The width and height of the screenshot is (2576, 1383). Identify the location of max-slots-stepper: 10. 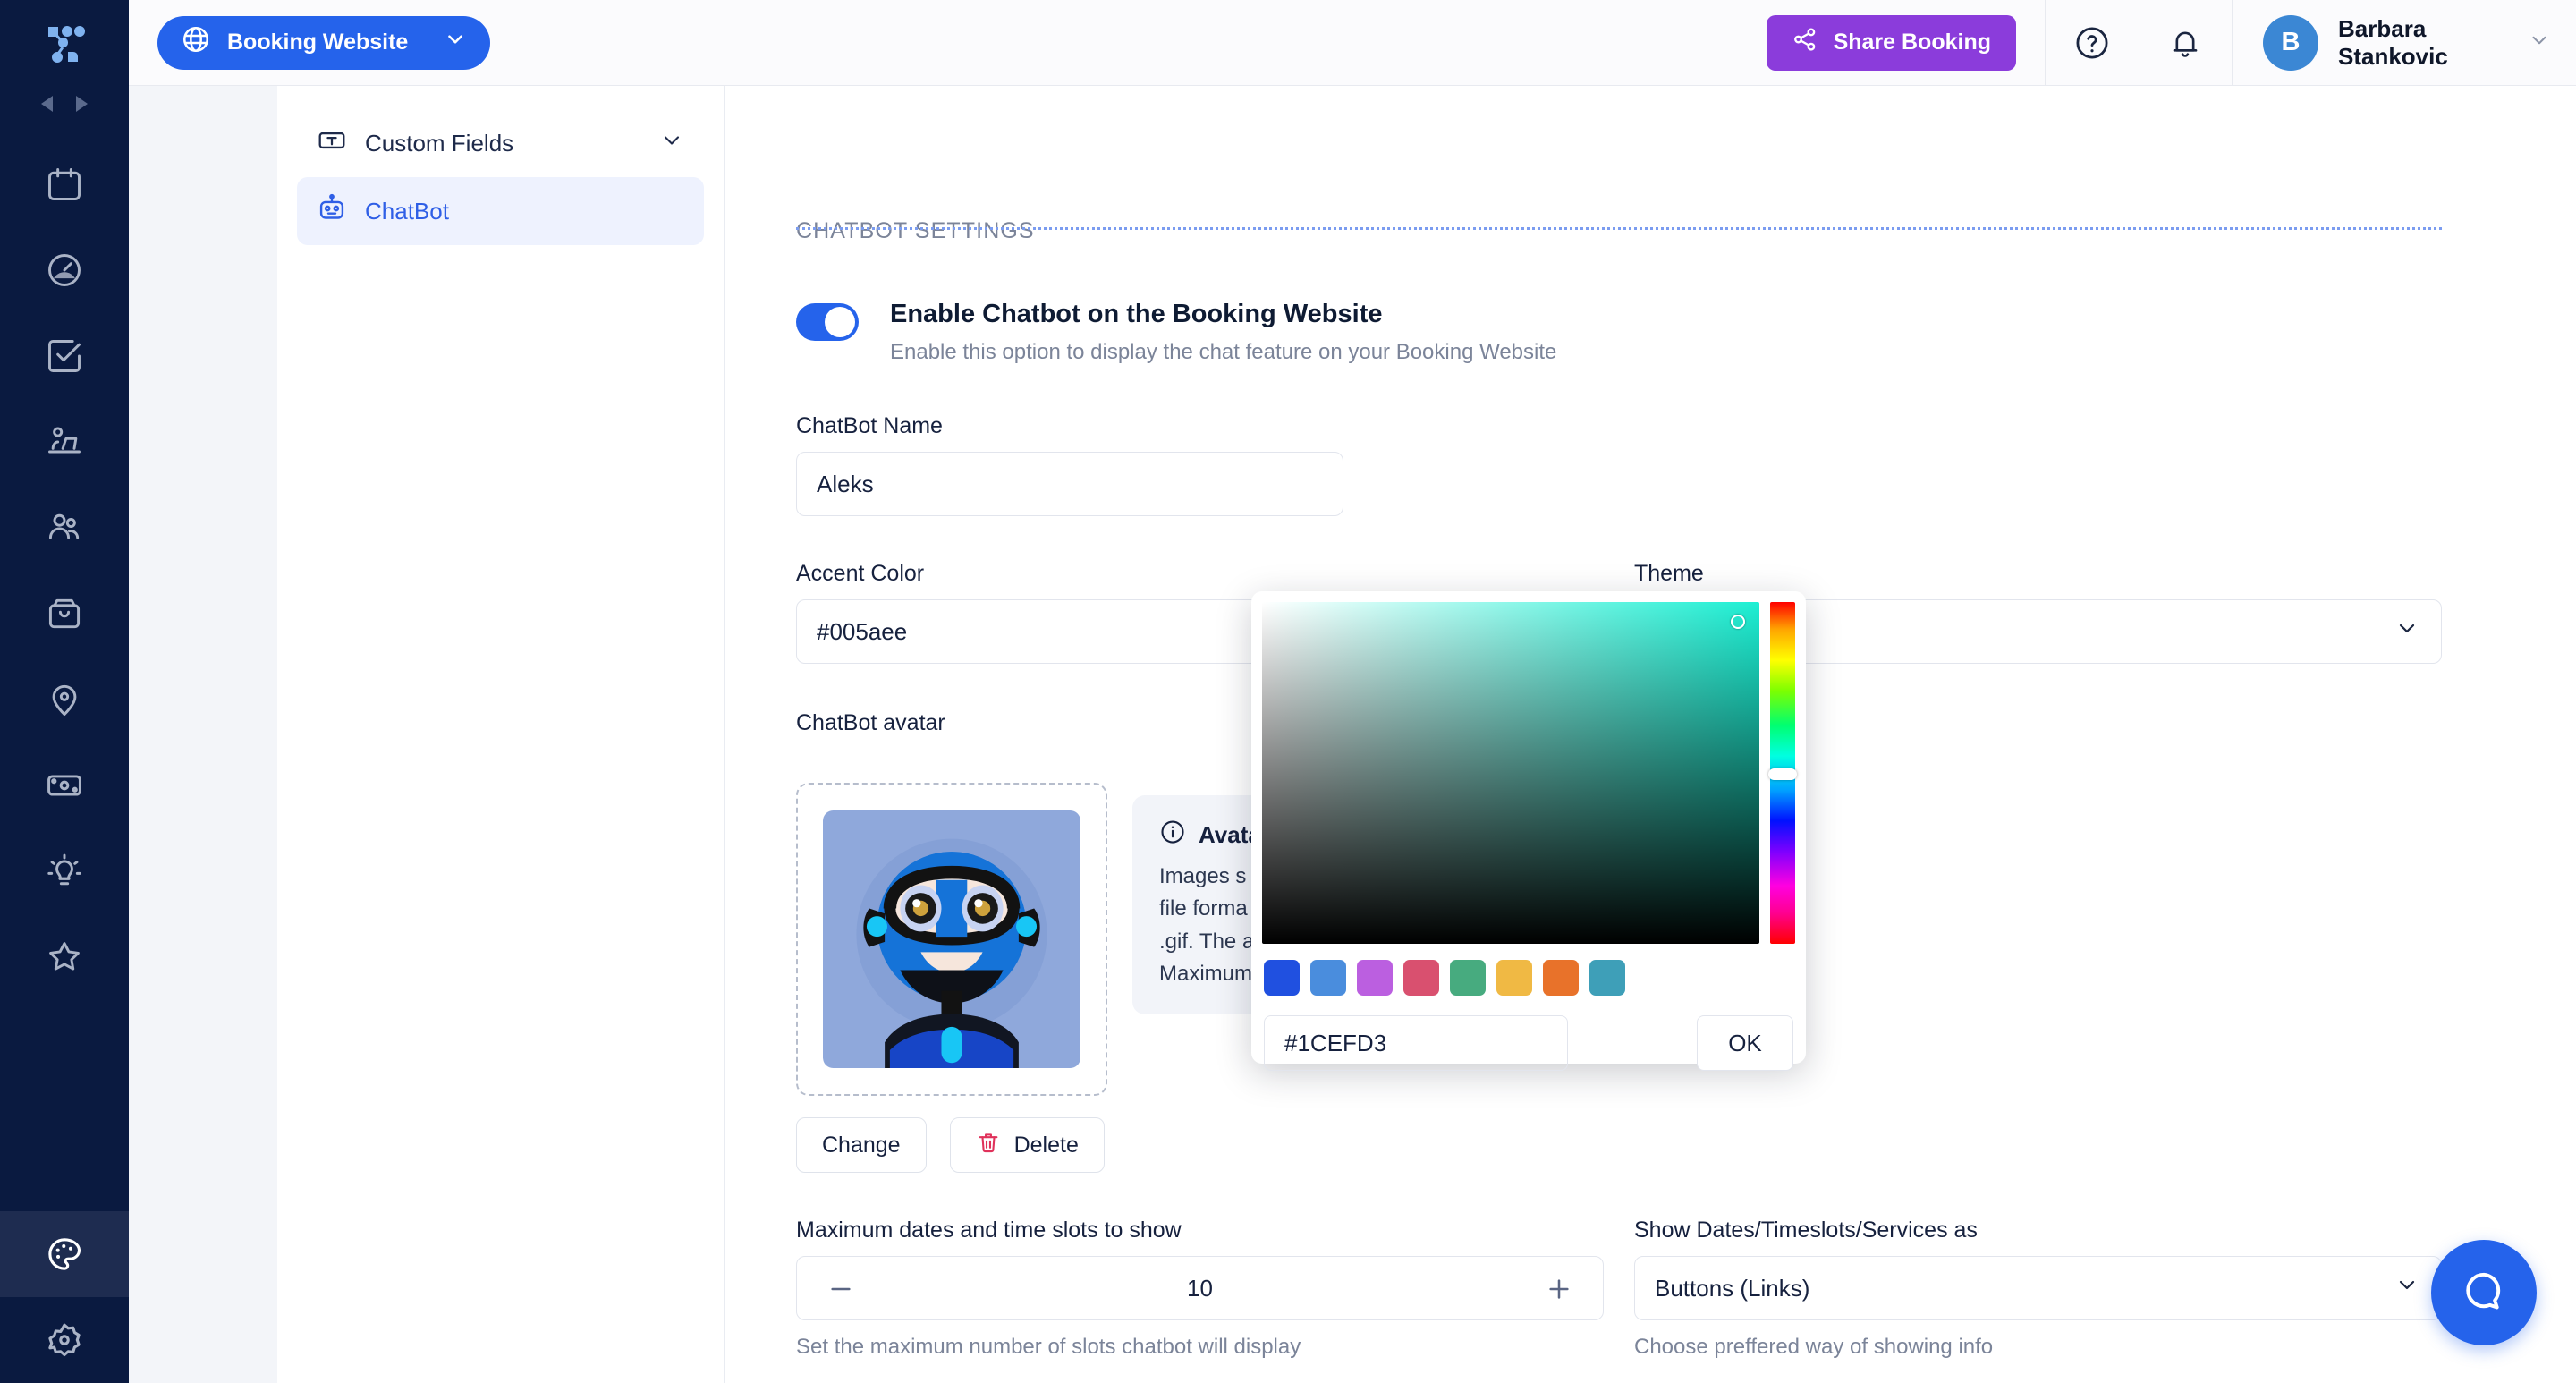
(1200, 1288).